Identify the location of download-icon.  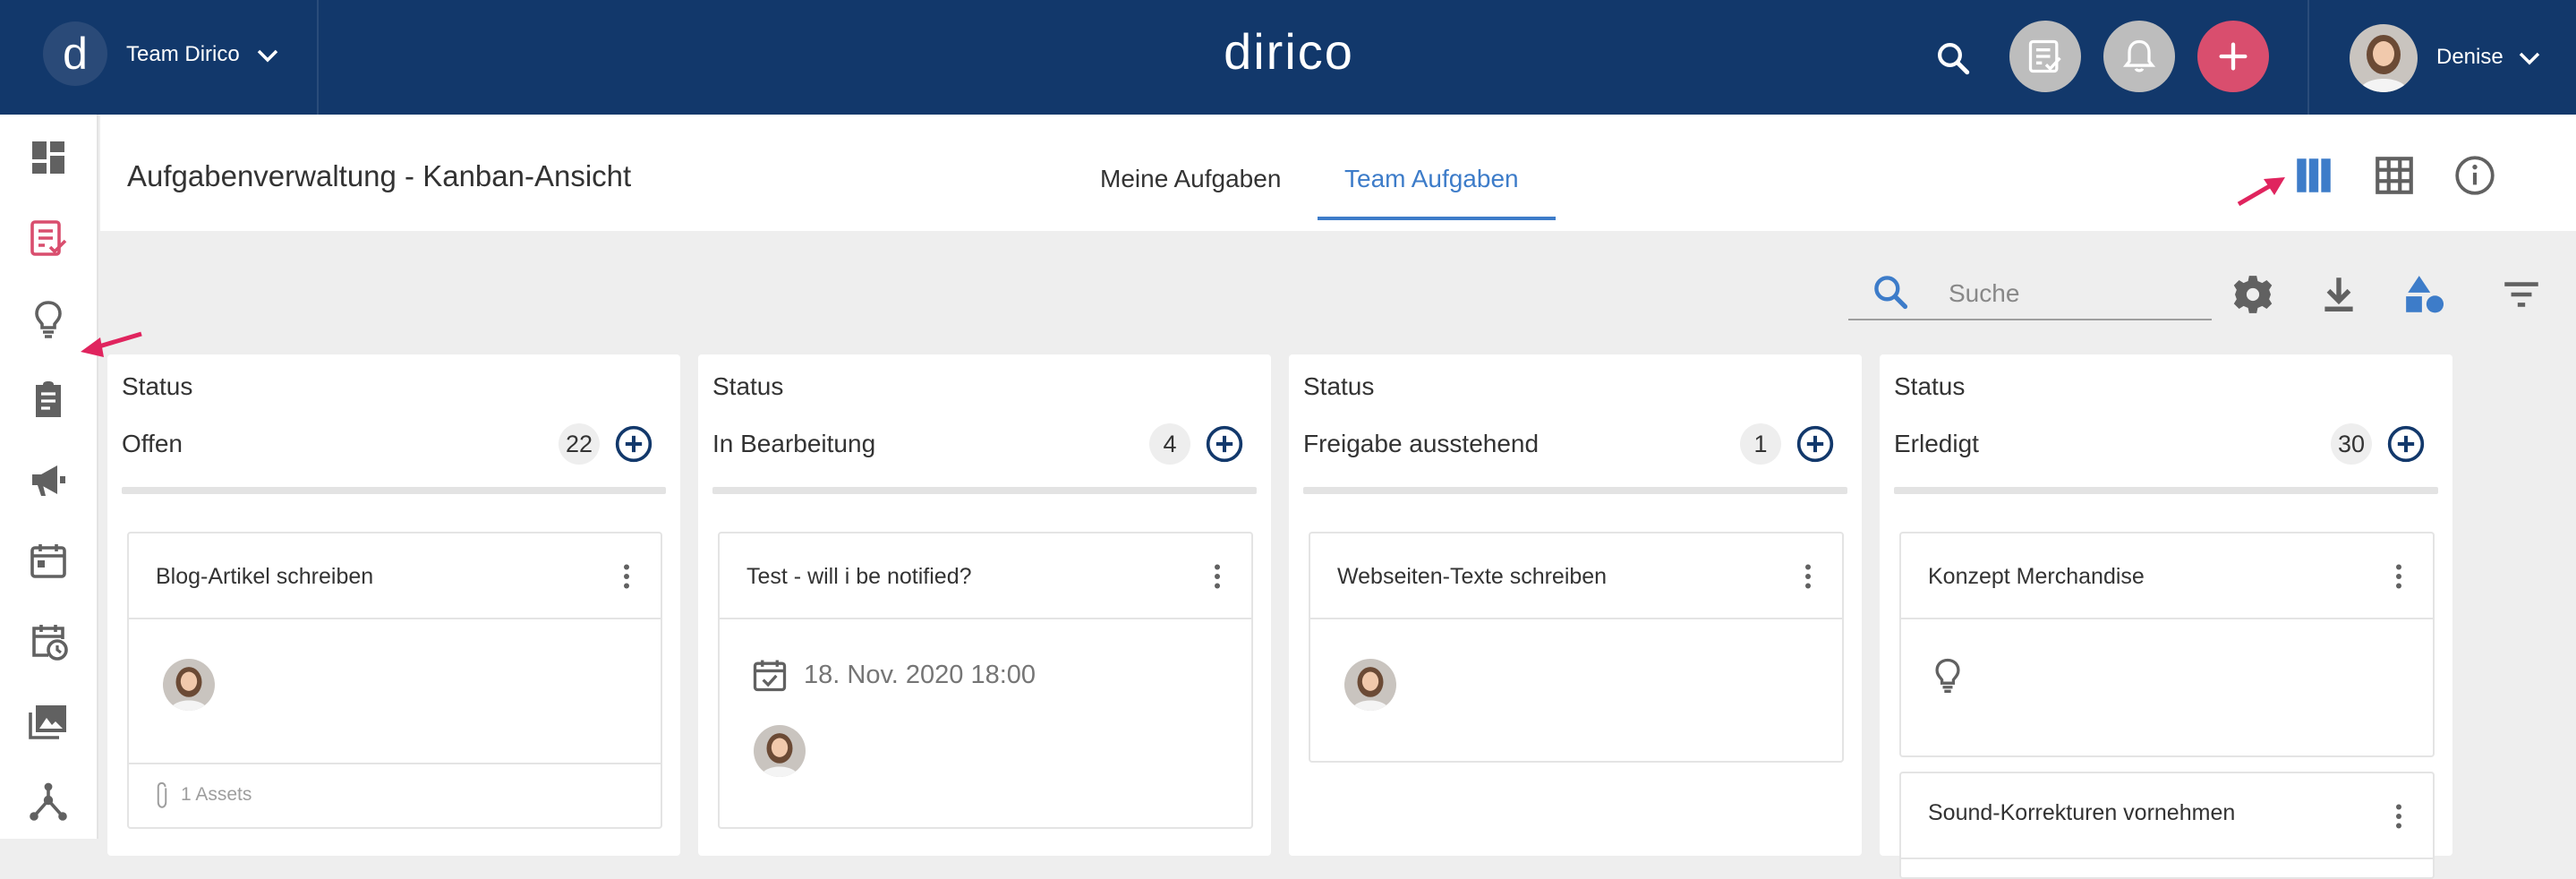
(2338, 294).